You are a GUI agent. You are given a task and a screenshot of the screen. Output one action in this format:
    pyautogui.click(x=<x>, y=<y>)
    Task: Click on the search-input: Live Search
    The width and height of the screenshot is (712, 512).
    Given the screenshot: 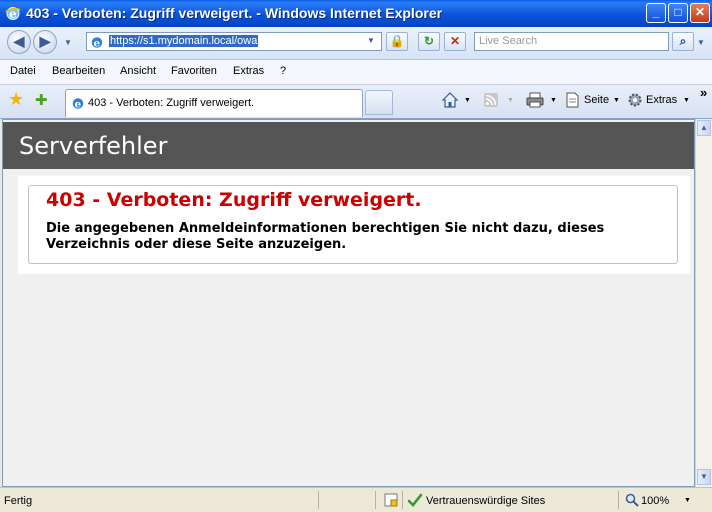 What is the action you would take?
    pyautogui.click(x=571, y=41)
    